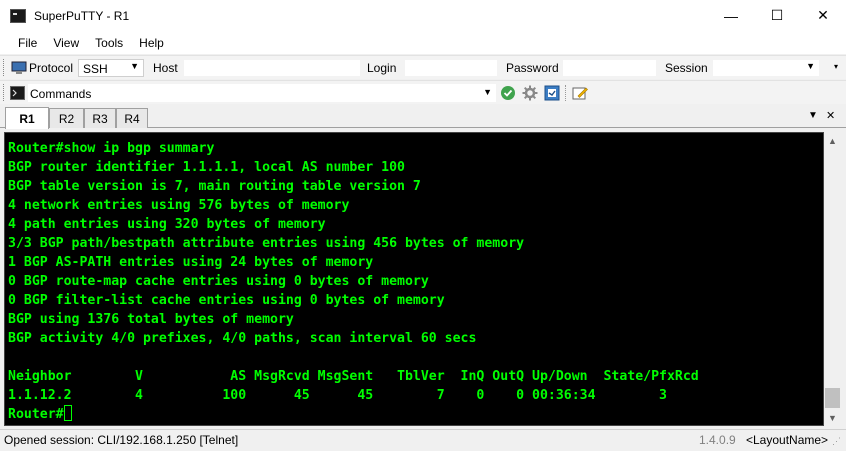  I want to click on tab-list-icon: ▼, so click(813, 115).